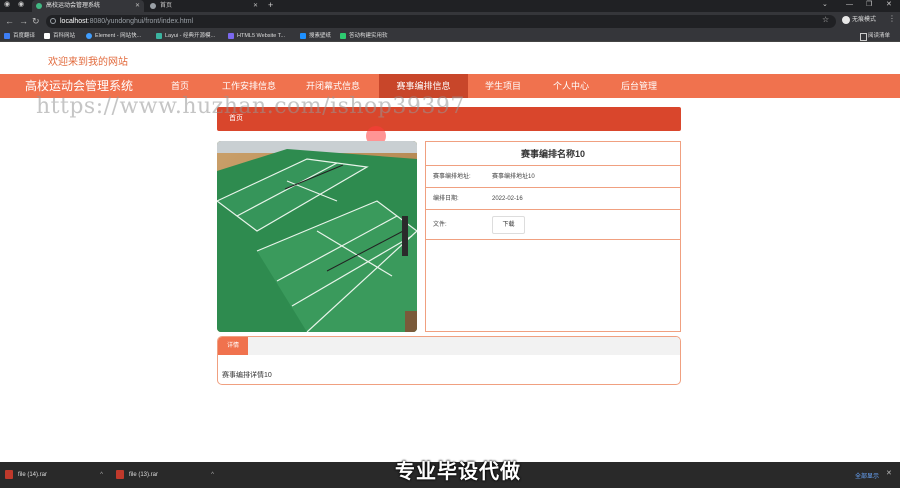  What do you see at coordinates (64, 36) in the screenshot?
I see `bookmark-label: 百科网站` at bounding box center [64, 36].